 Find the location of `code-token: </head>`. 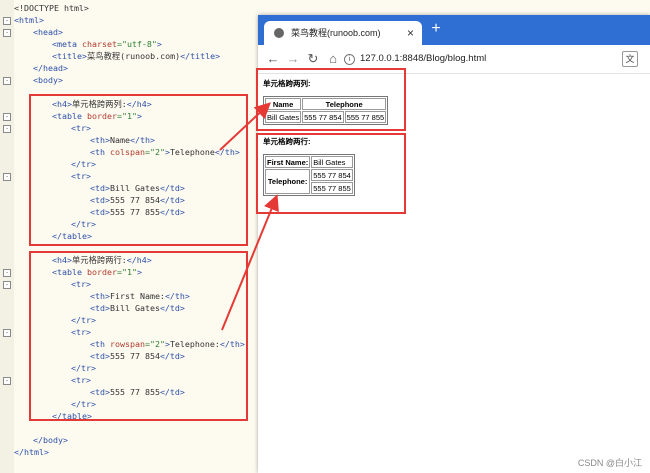

code-token: </head> is located at coordinates (50, 68).